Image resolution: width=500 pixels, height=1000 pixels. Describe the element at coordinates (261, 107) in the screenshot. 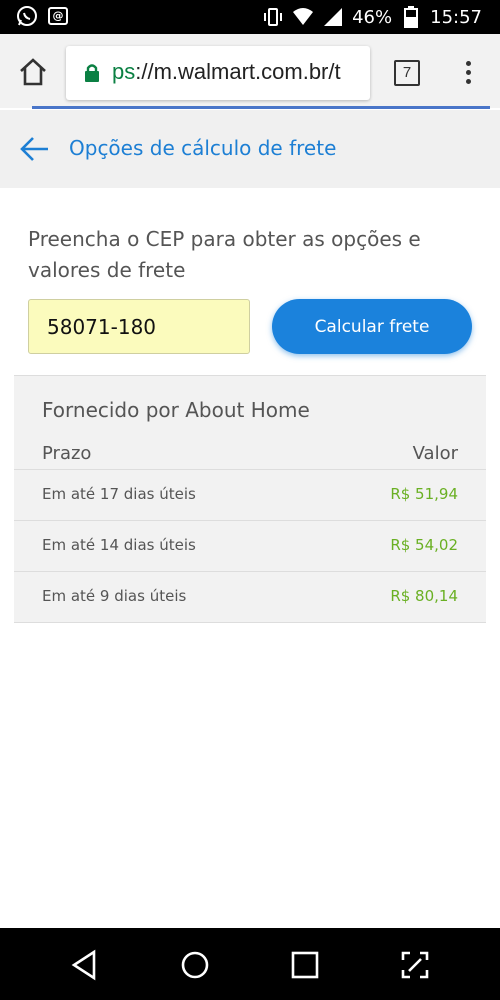

I see `page-load-progress` at that location.